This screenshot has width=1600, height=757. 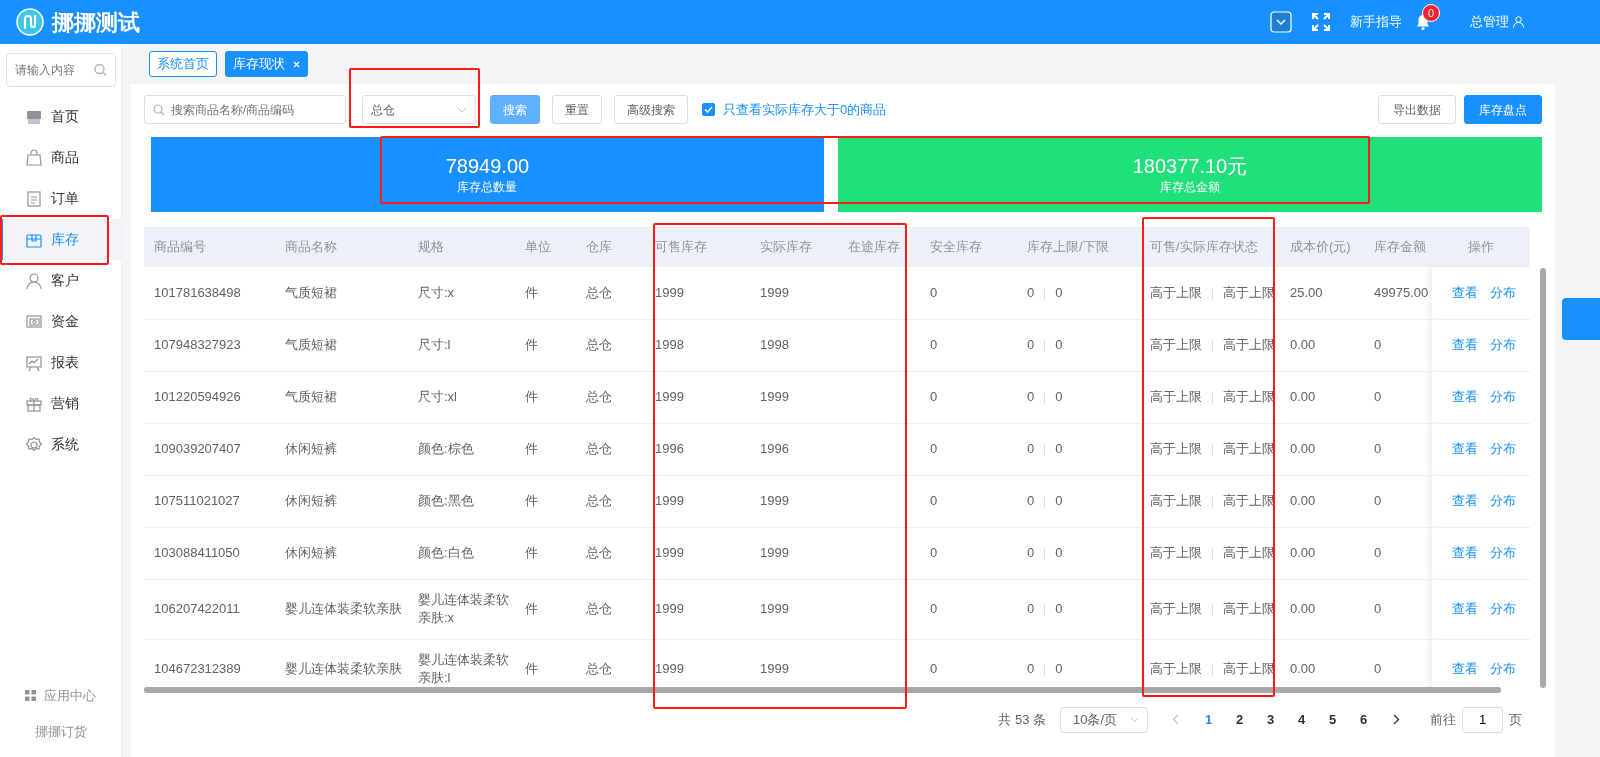 What do you see at coordinates (794, 345) in the screenshot?
I see `table-cell: 1998` at bounding box center [794, 345].